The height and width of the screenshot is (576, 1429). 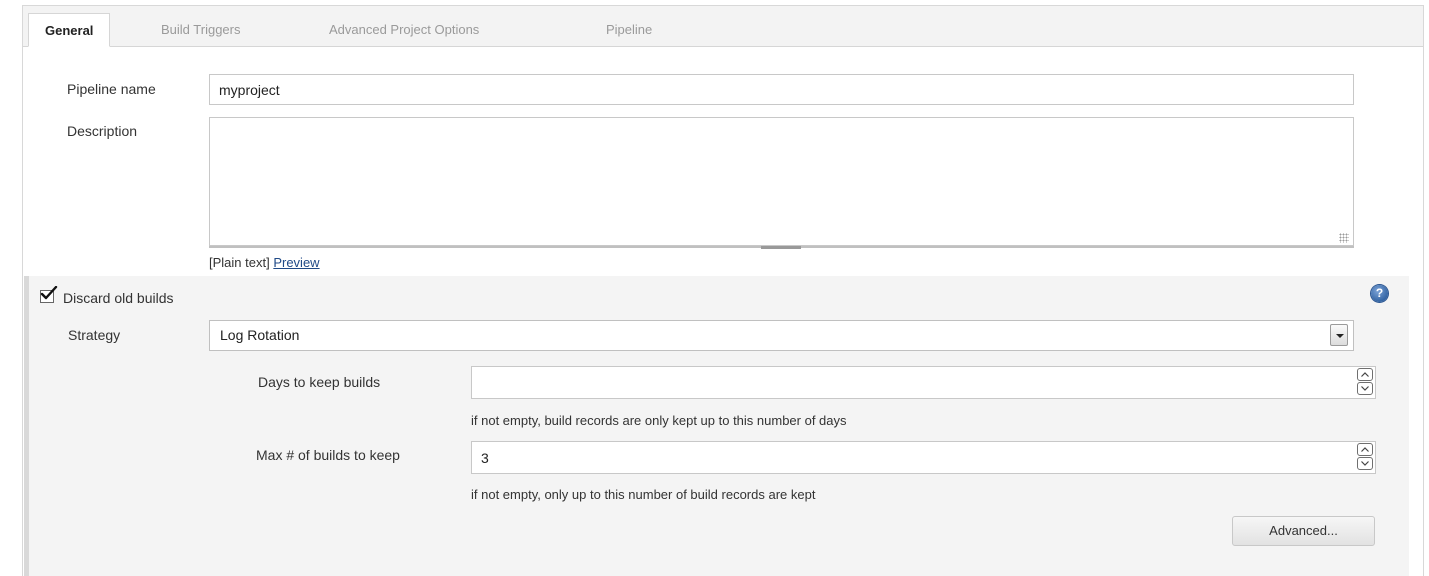 What do you see at coordinates (26, 426) in the screenshot?
I see `section-indent-bar` at bounding box center [26, 426].